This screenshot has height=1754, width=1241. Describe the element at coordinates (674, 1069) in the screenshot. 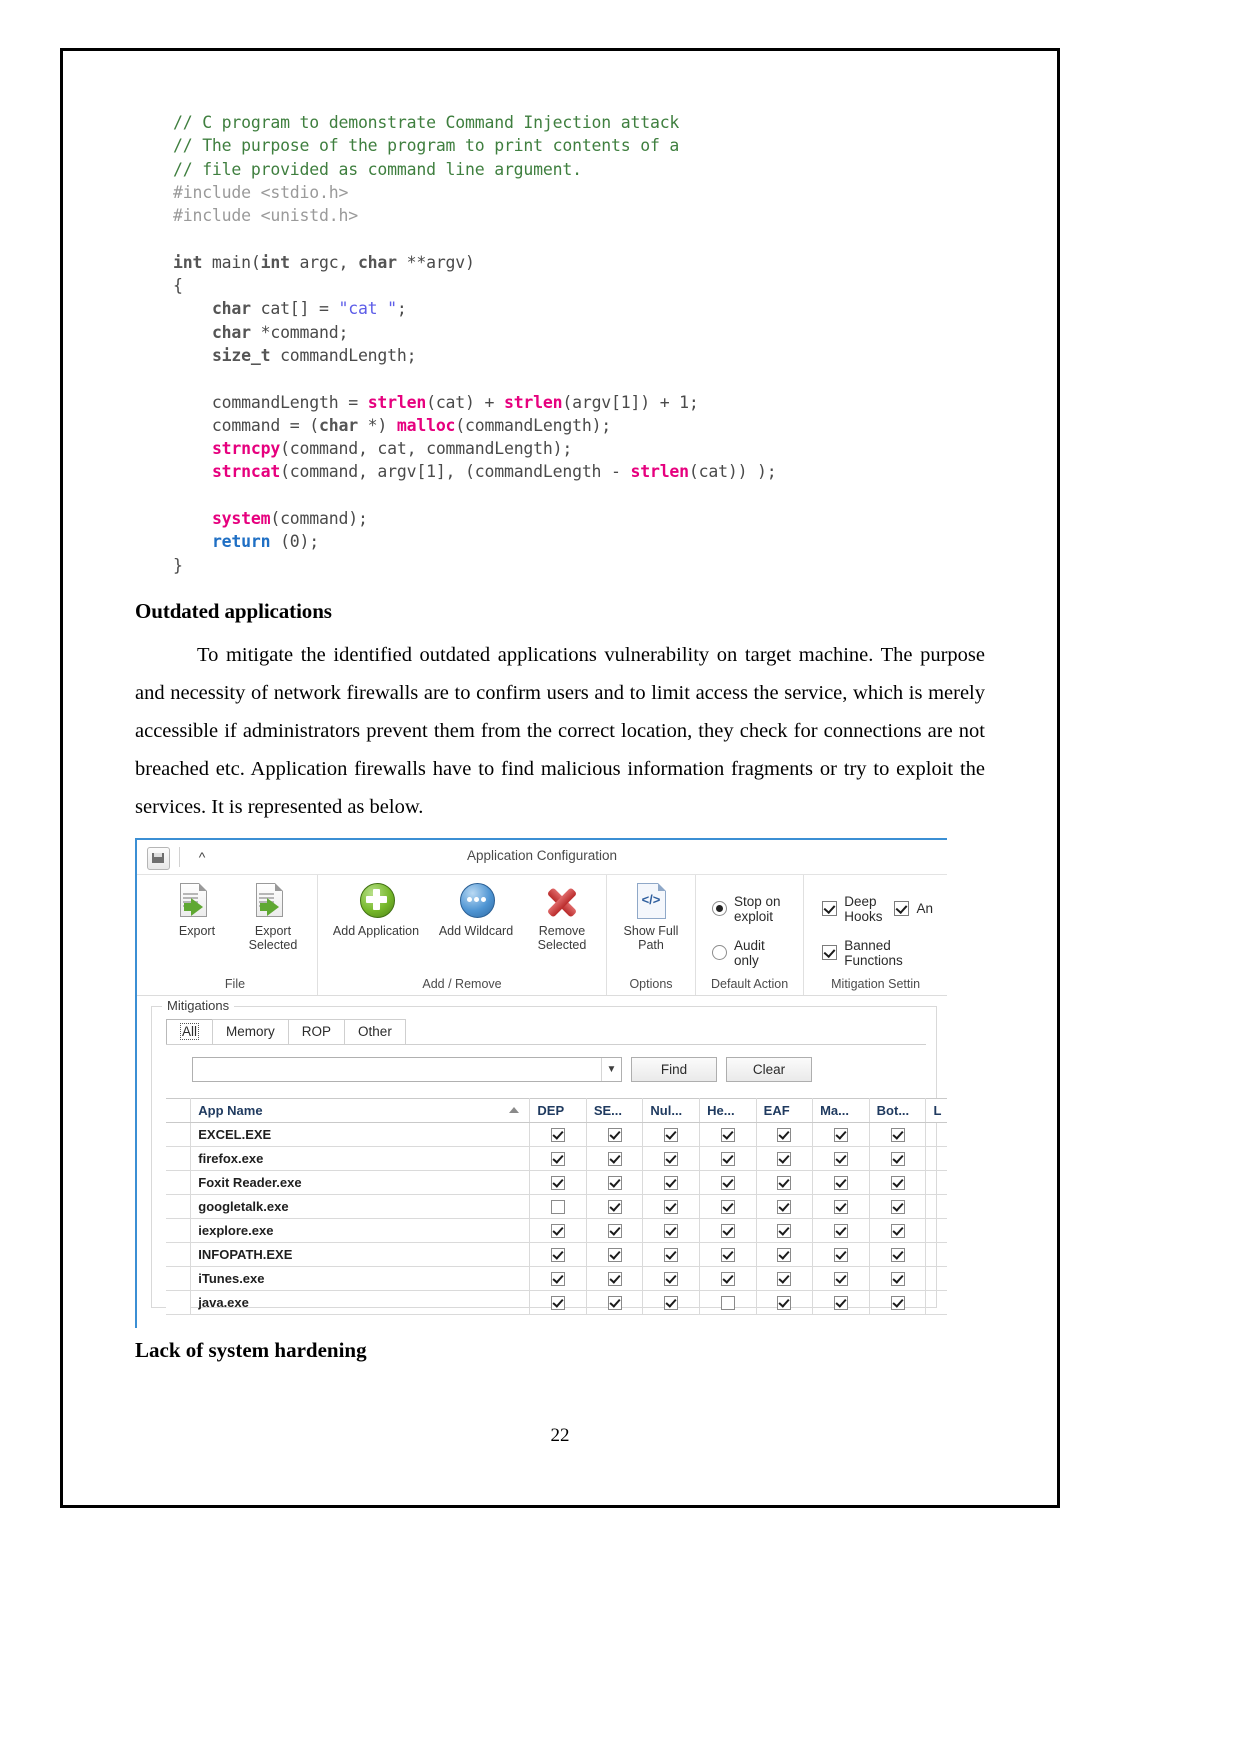

I see `find-button: Find` at that location.